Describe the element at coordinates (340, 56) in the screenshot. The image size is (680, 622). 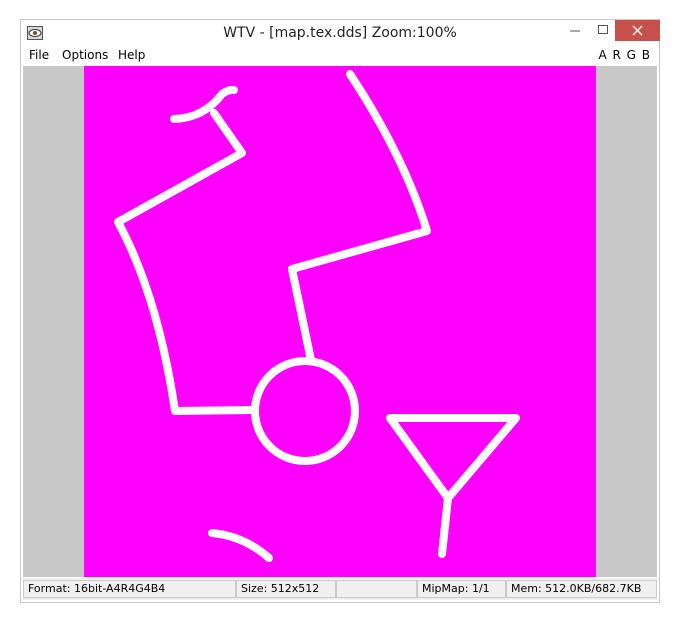
I see `menu-bar: File Options Help A R G B` at that location.